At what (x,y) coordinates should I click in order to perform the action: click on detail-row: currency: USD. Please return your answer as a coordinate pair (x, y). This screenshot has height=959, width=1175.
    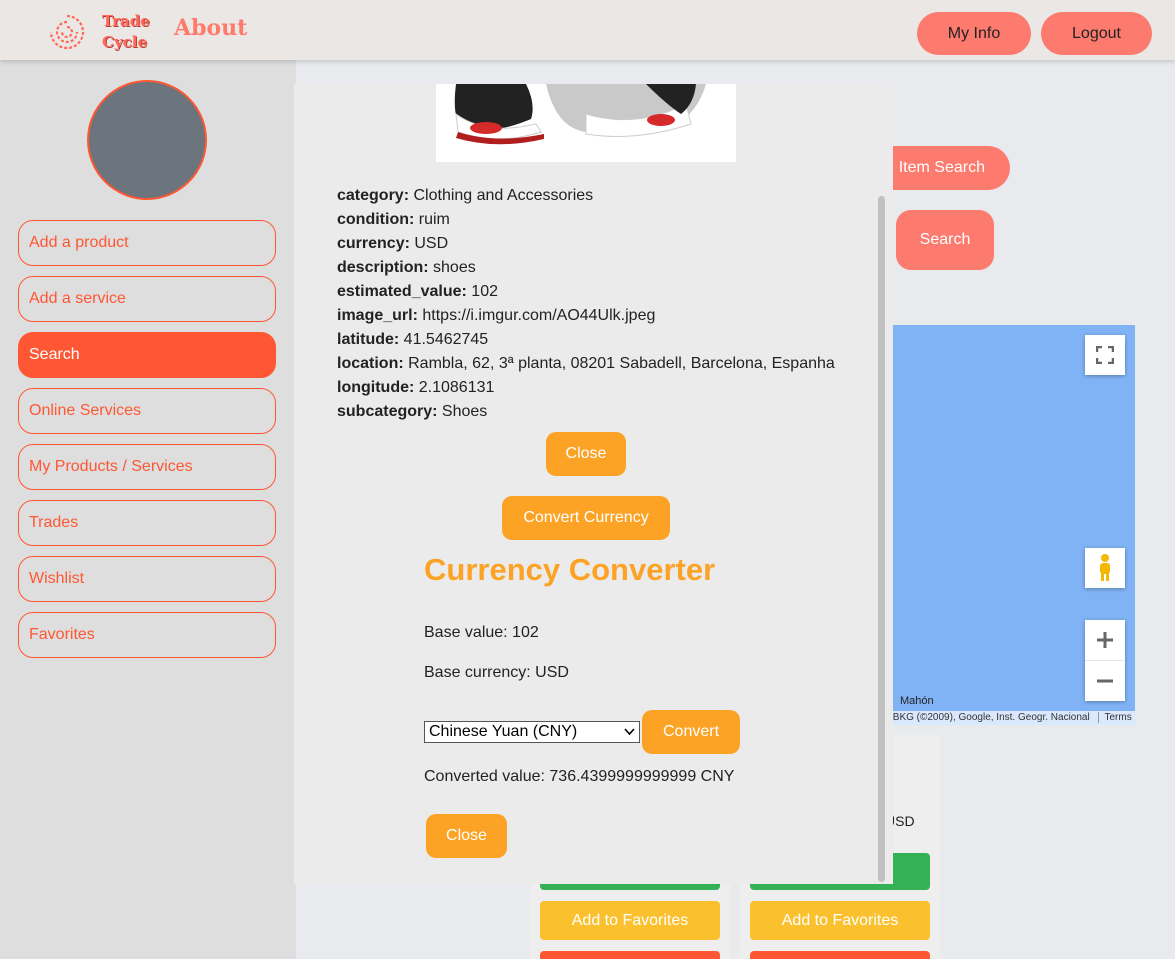
    Looking at the image, I should click on (586, 244).